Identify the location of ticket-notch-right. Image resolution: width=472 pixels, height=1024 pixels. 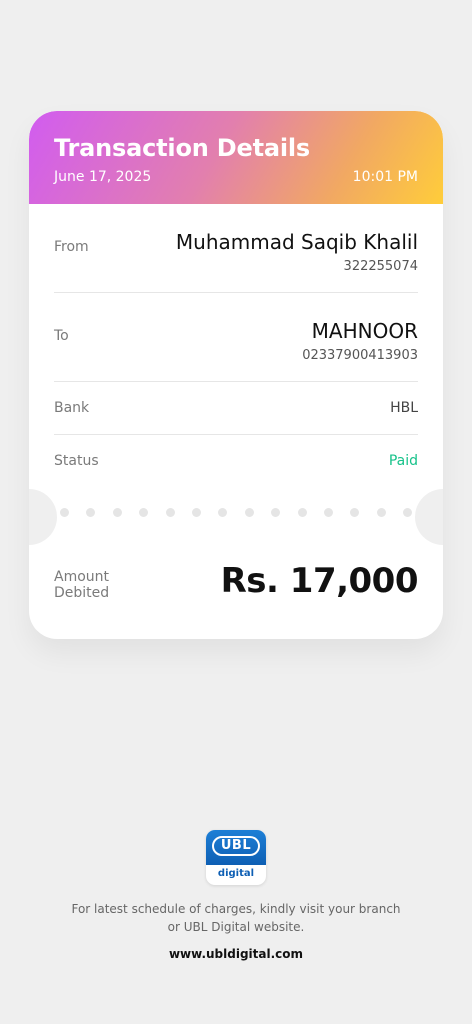
(429, 517).